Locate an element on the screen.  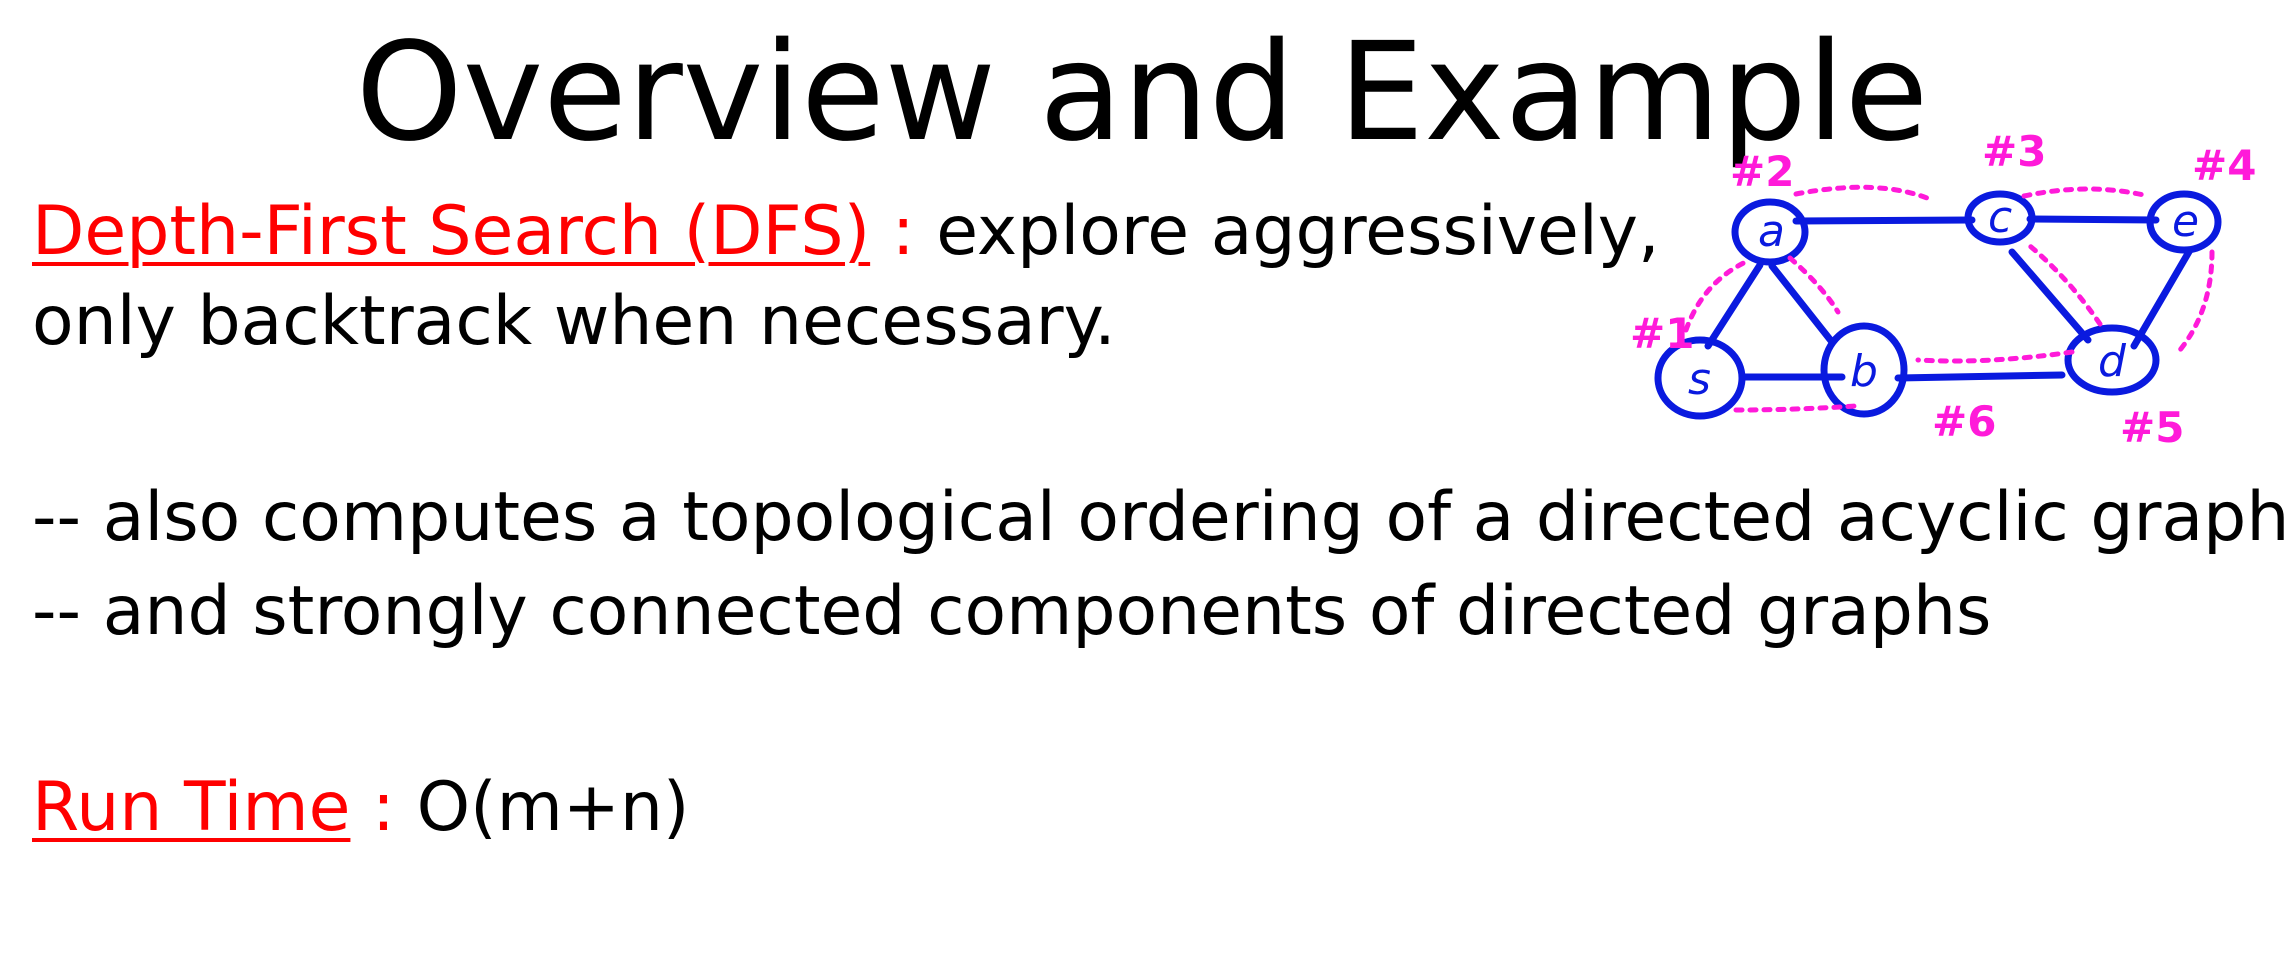
edge-a-b is located at coordinates (1802, 304).